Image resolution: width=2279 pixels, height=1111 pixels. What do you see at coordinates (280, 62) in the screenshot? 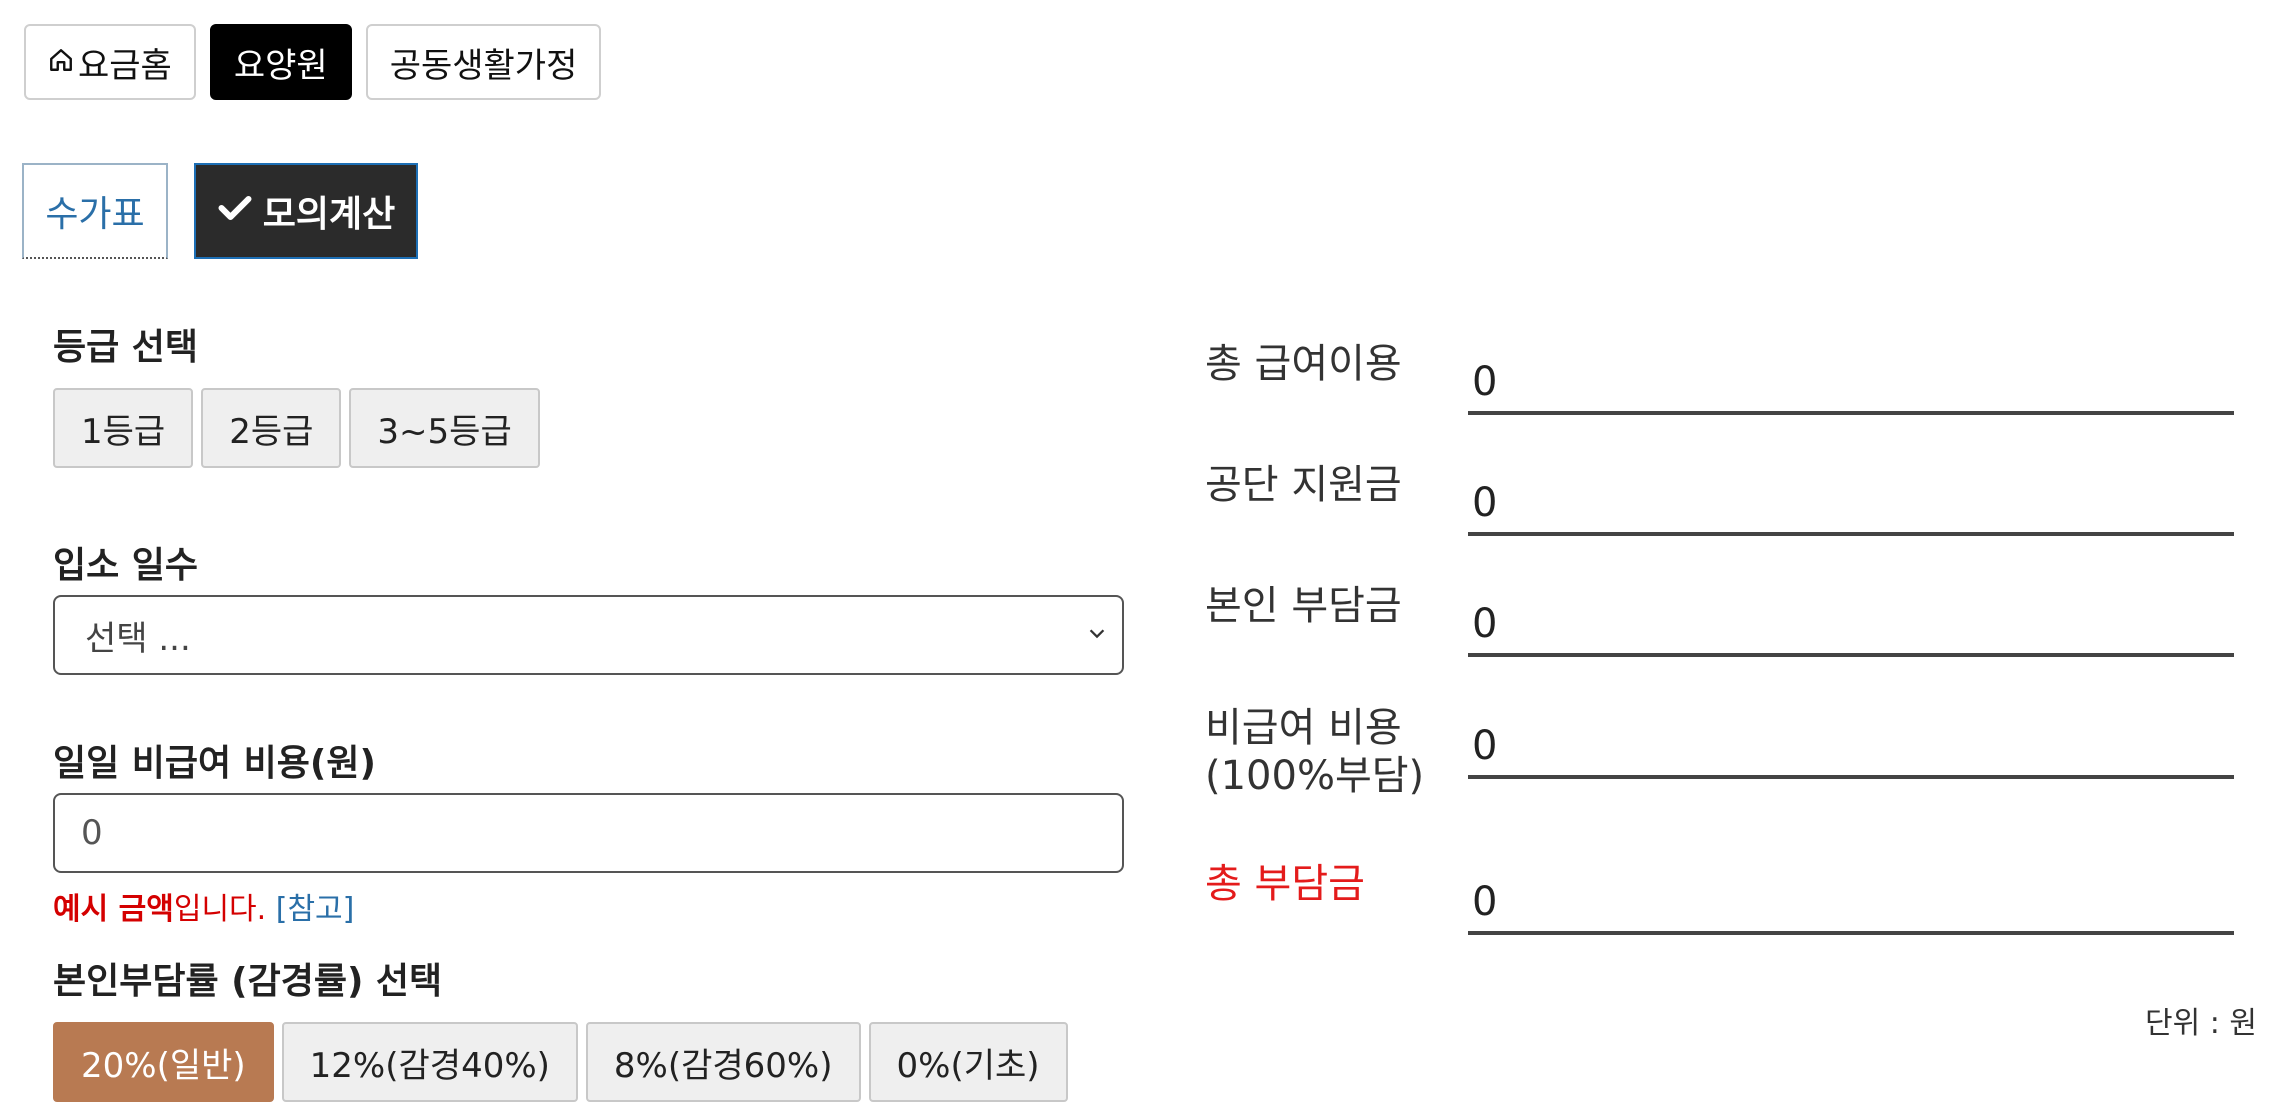
I see `nav-nursing-home: 요양원` at bounding box center [280, 62].